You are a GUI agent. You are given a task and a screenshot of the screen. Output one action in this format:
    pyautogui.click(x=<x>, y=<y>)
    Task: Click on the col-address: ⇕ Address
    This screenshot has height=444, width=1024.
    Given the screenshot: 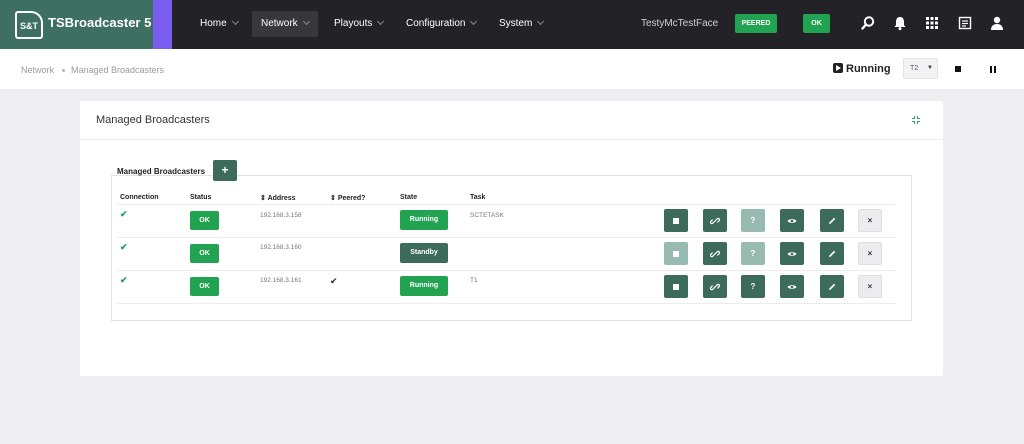 What is the action you would take?
    pyautogui.click(x=278, y=198)
    